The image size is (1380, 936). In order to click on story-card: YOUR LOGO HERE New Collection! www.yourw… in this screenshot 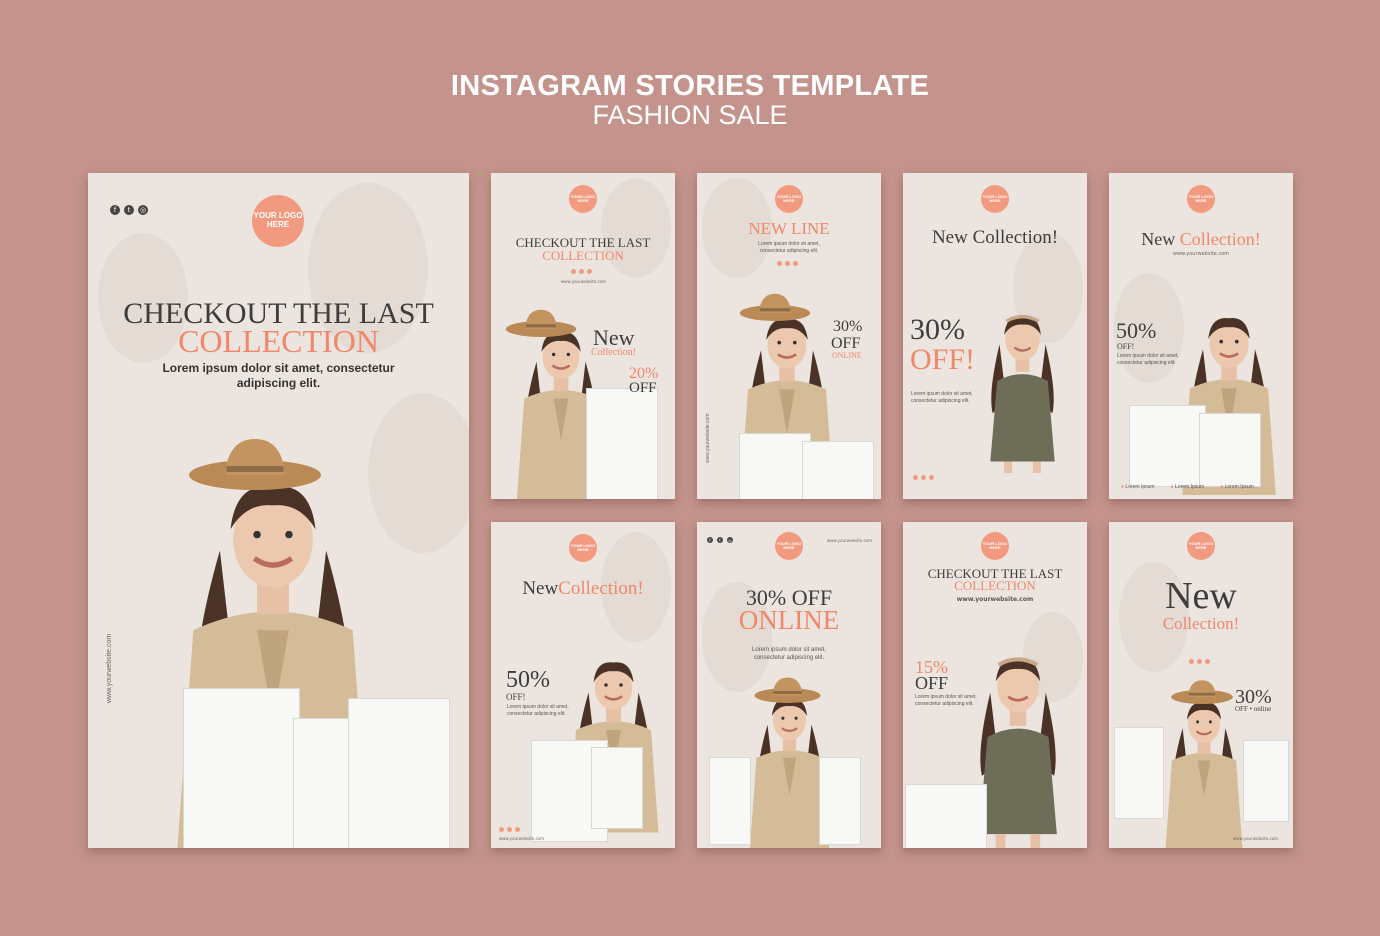, I will do `click(1201, 336)`.